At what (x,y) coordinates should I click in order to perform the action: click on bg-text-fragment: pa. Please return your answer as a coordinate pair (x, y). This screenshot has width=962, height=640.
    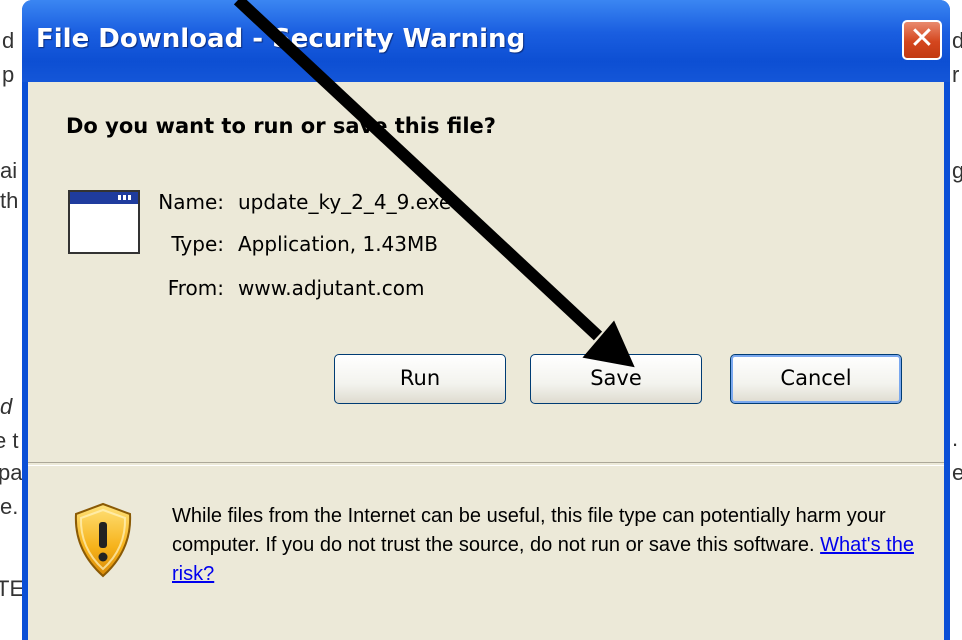
    Looking at the image, I should click on (11, 472).